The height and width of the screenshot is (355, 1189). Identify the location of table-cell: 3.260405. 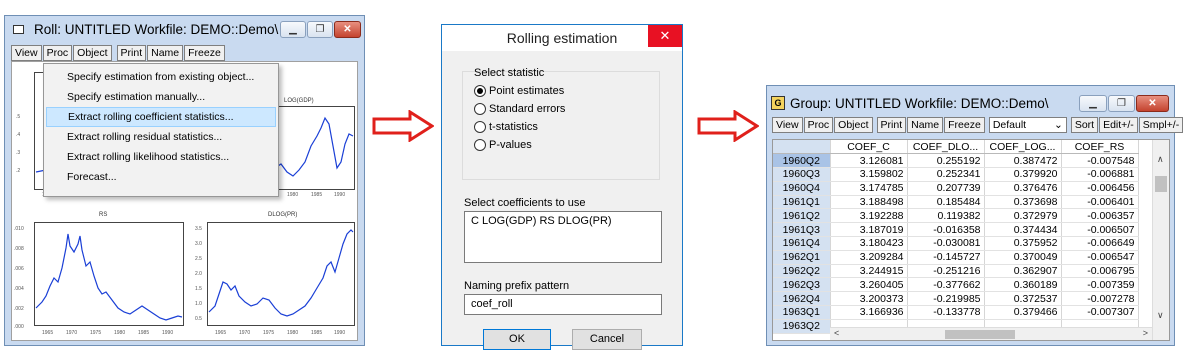
(869, 285).